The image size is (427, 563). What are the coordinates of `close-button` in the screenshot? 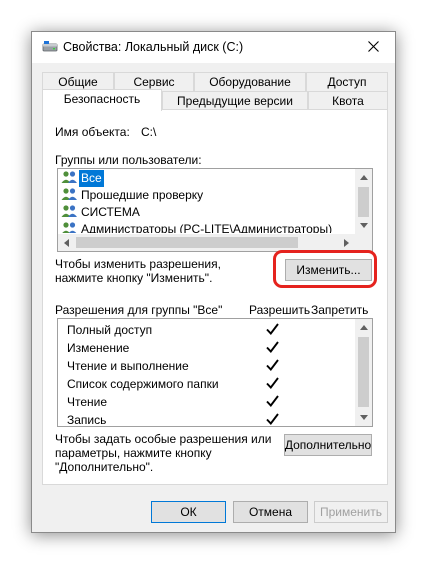 It's located at (373, 47).